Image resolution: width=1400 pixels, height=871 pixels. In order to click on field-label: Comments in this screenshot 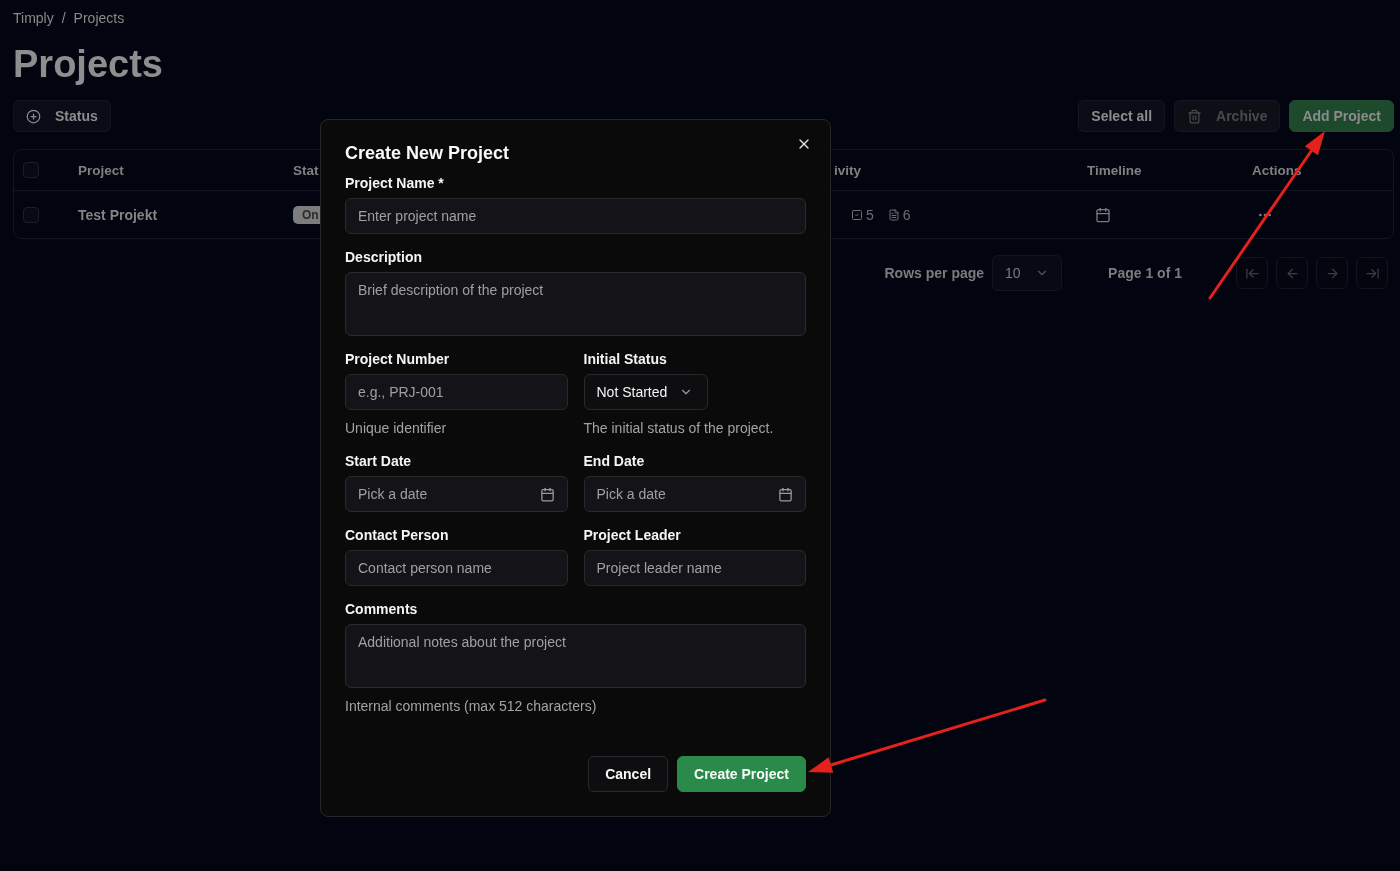, I will do `click(381, 609)`.